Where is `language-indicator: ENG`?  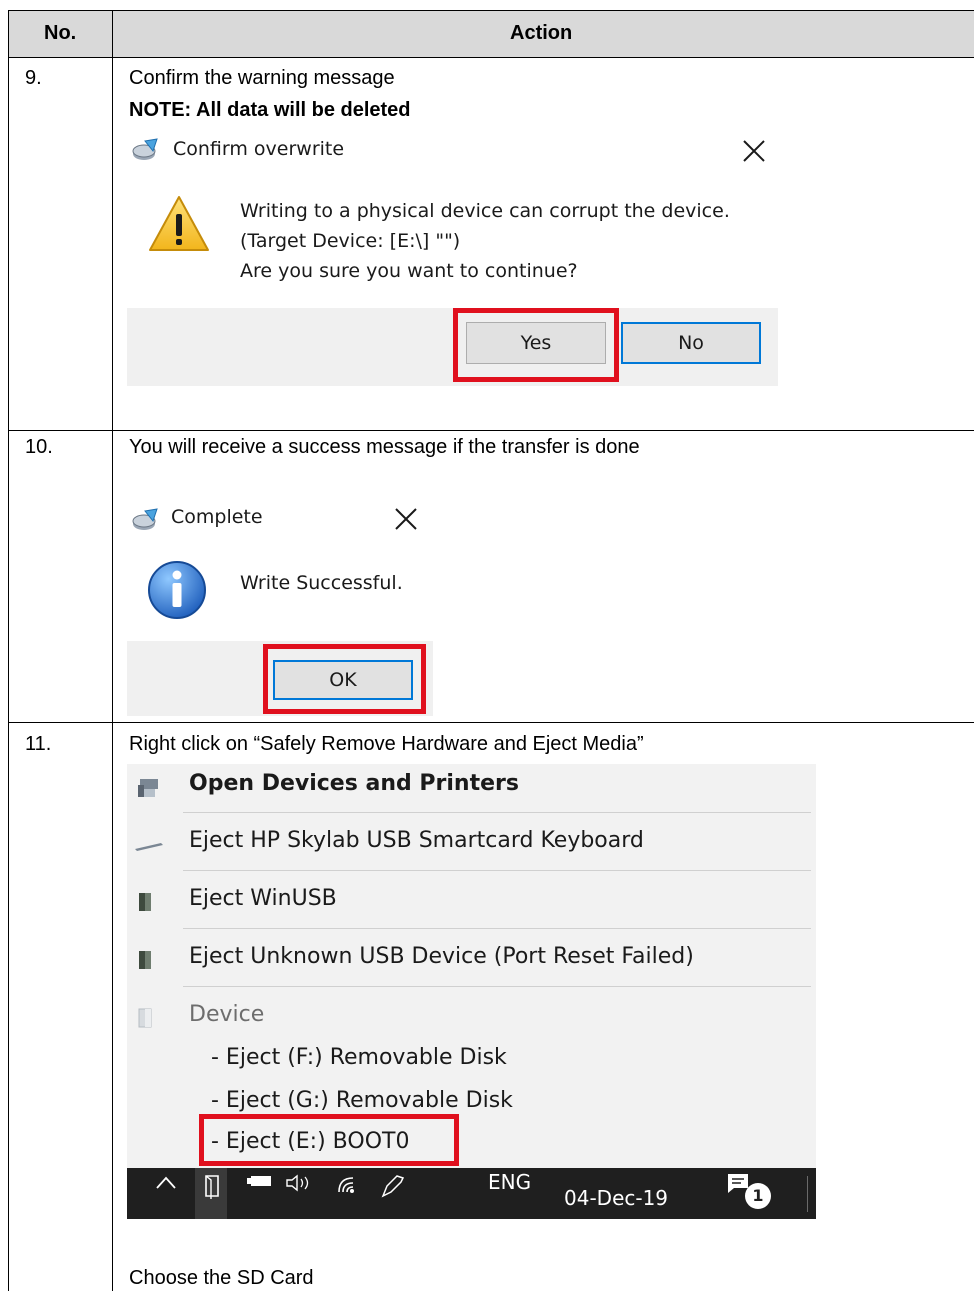
language-indicator: ENG is located at coordinates (509, 1182).